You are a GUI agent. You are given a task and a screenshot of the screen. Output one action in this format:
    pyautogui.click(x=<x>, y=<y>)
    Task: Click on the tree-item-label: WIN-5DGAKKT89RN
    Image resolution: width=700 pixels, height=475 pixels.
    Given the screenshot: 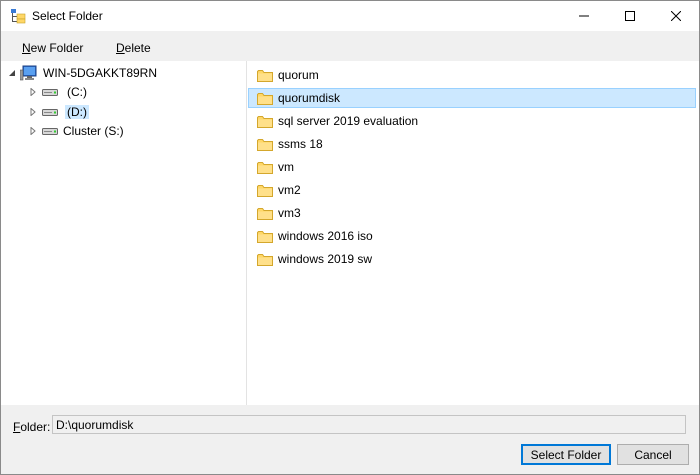 What is the action you would take?
    pyautogui.click(x=100, y=73)
    